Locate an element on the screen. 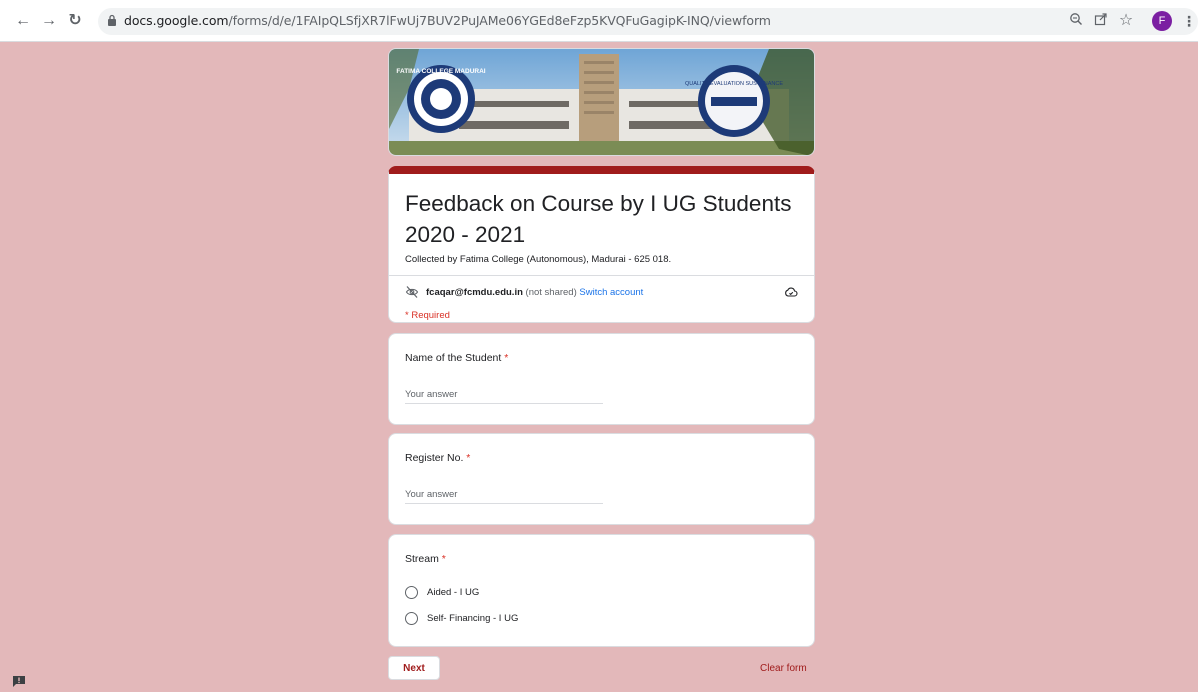 Image resolution: width=1198 pixels, height=692 pixels. radio-option-aided: Aided - I UG is located at coordinates (442, 592).